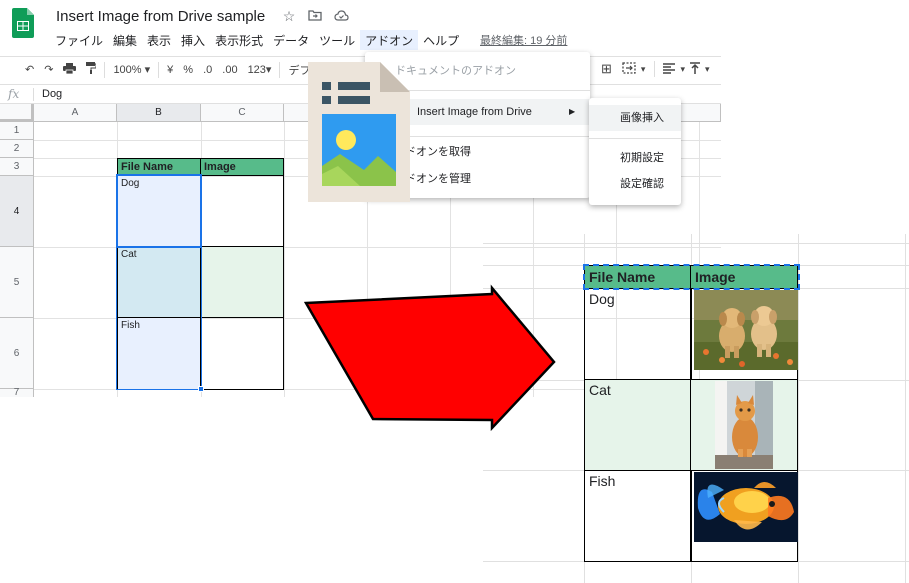  Describe the element at coordinates (159, 282) in the screenshot. I see `selection-range-outline` at that location.